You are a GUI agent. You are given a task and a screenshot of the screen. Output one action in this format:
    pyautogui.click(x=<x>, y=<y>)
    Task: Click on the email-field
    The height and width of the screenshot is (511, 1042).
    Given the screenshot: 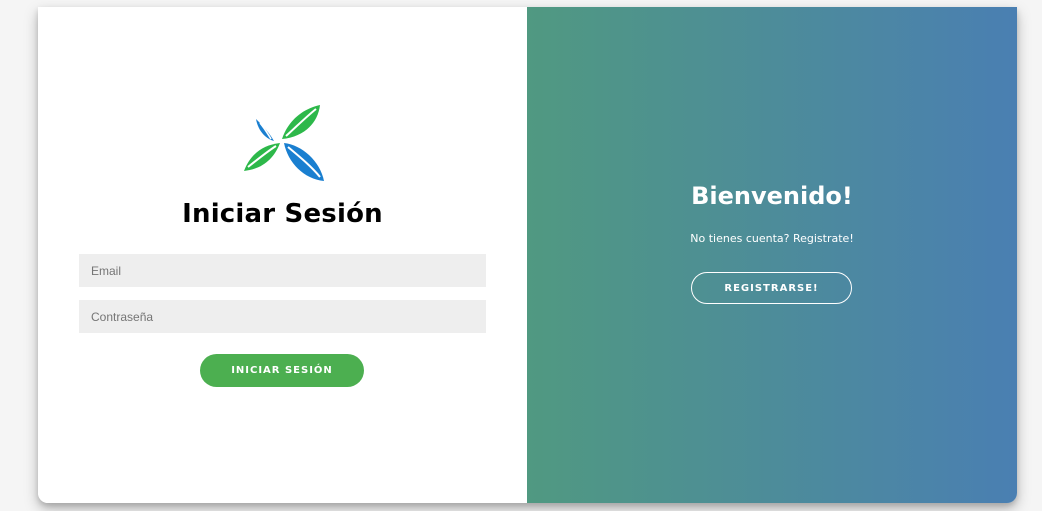 What is the action you would take?
    pyautogui.click(x=282, y=270)
    